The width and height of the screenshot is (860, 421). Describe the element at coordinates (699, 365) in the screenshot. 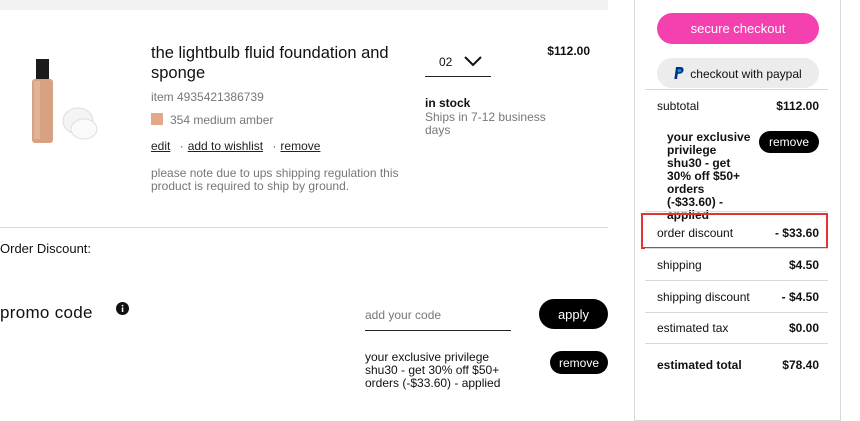

I see `estimated-total-label: estimated total` at that location.